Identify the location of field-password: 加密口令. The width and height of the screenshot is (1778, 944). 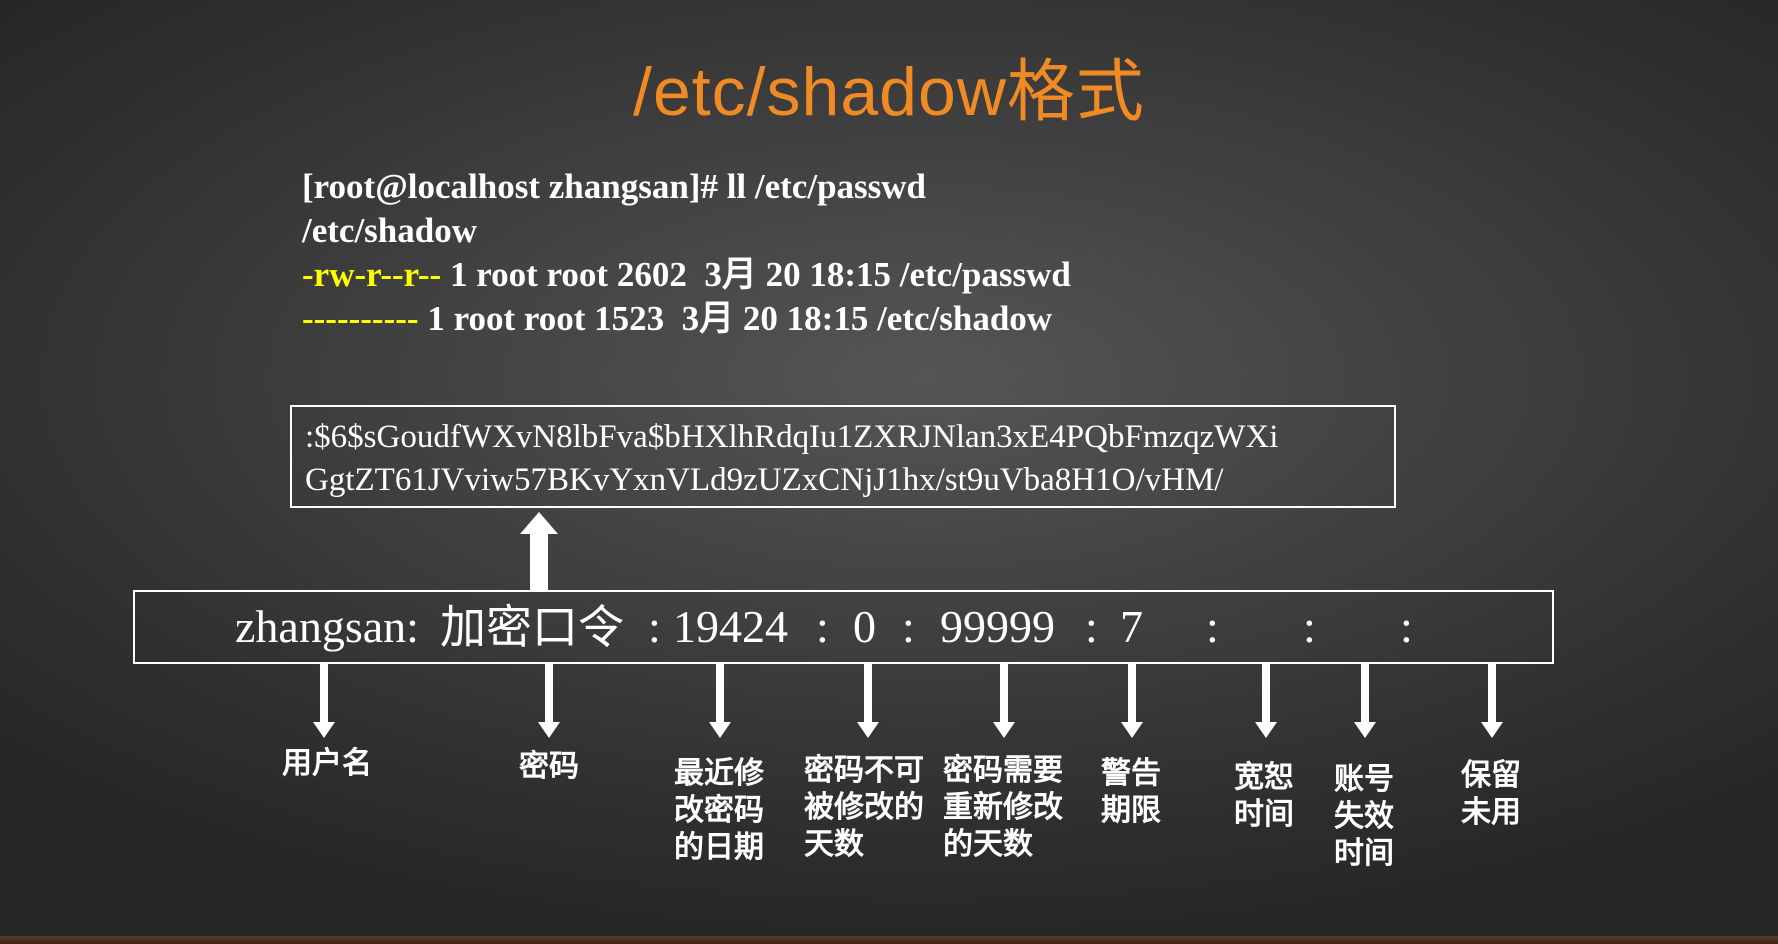
(532, 627).